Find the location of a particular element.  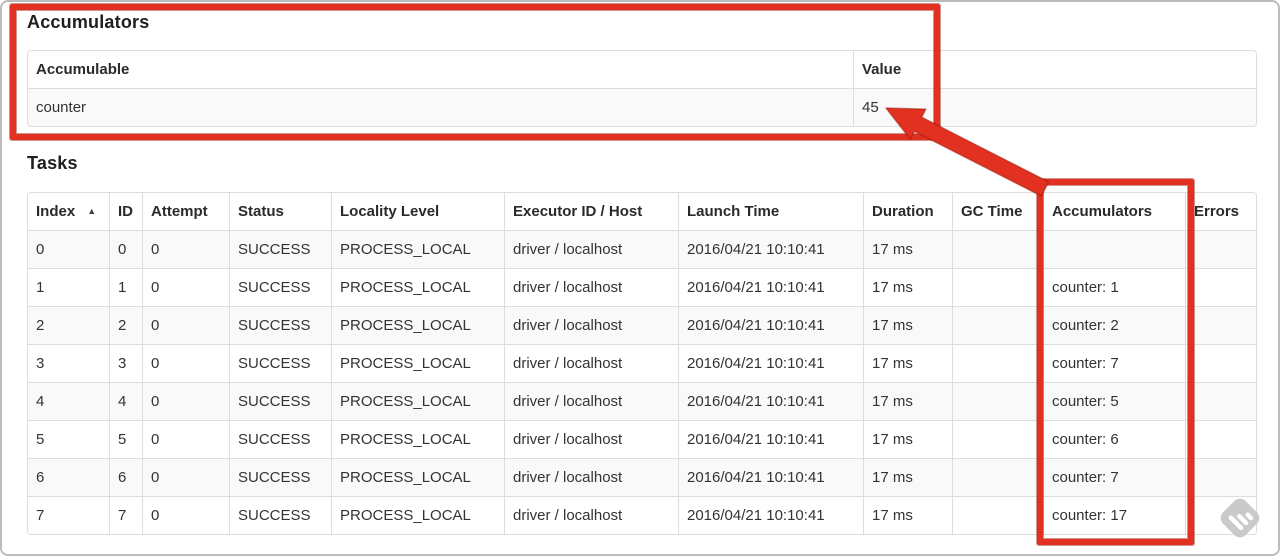

cell-id: 4 is located at coordinates (126, 402).